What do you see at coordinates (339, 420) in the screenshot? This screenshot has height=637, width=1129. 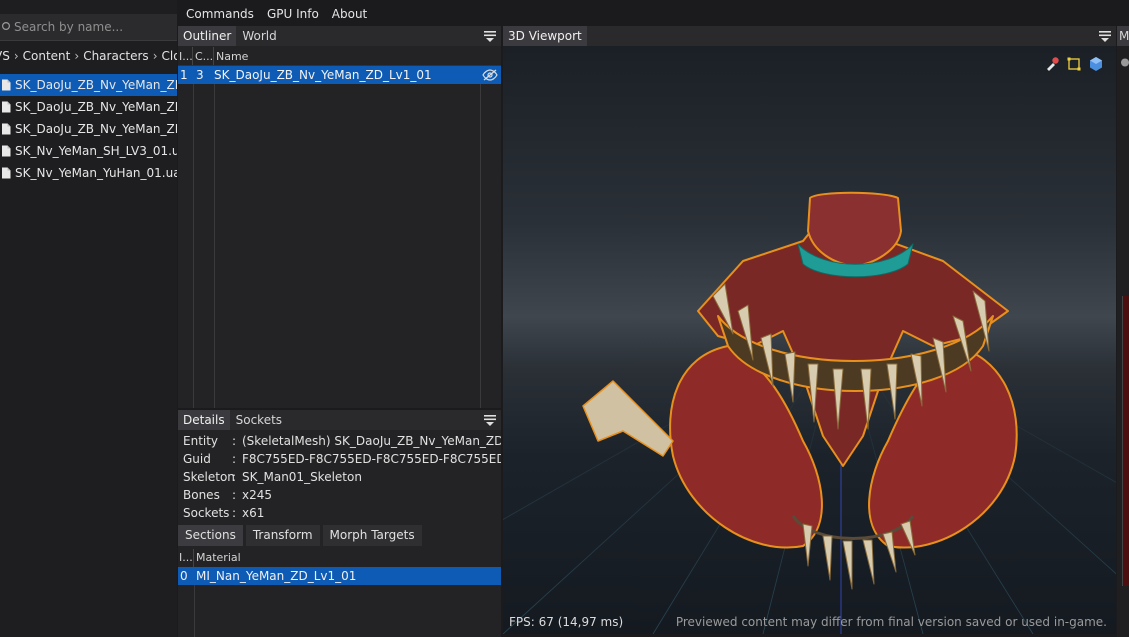 I see `details-tabbar: Details Sockets` at bounding box center [339, 420].